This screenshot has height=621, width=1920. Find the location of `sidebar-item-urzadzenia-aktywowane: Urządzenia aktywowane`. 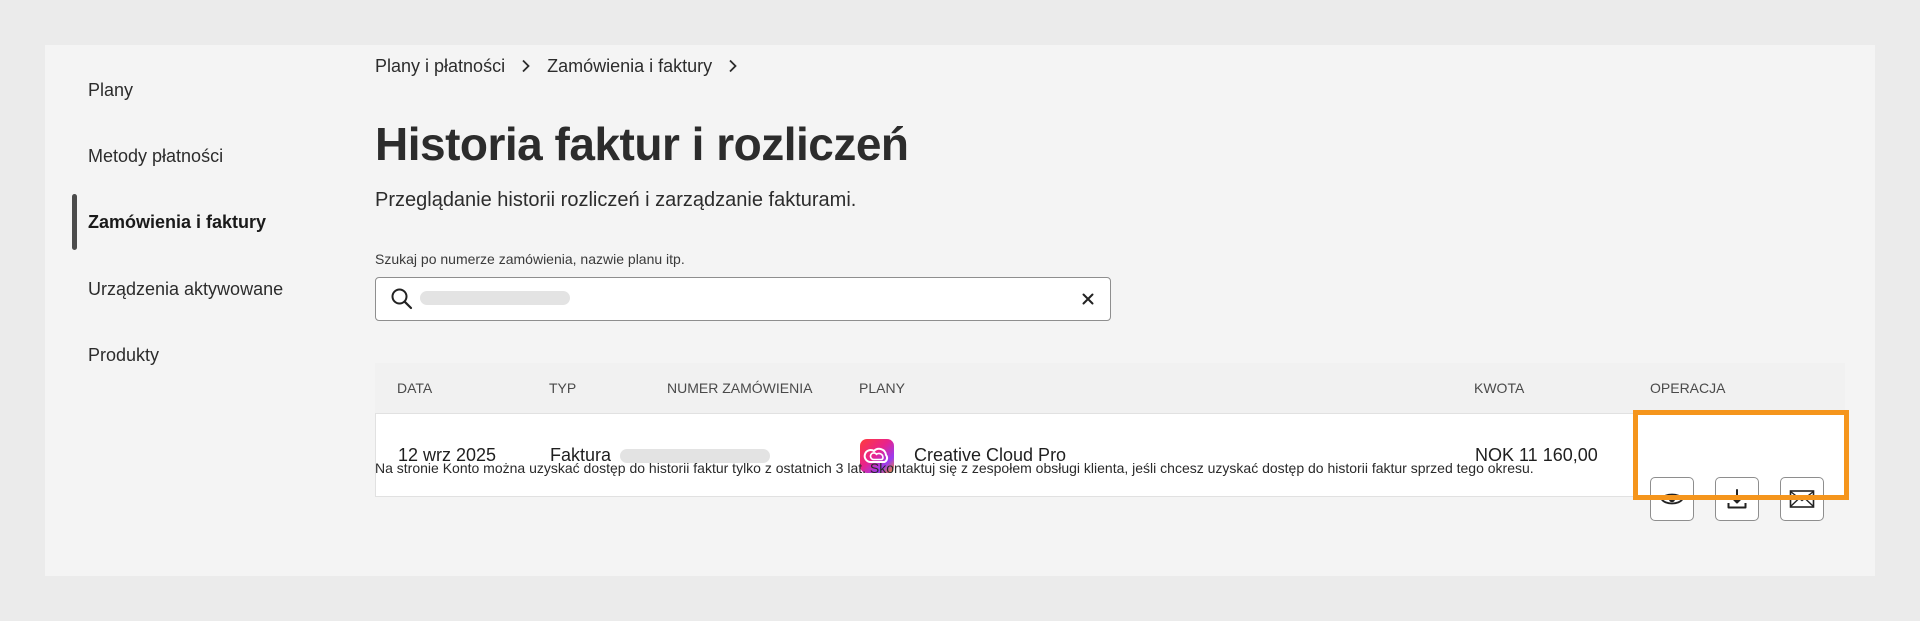

sidebar-item-urzadzenia-aktywowane: Urządzenia aktywowane is located at coordinates (185, 289).